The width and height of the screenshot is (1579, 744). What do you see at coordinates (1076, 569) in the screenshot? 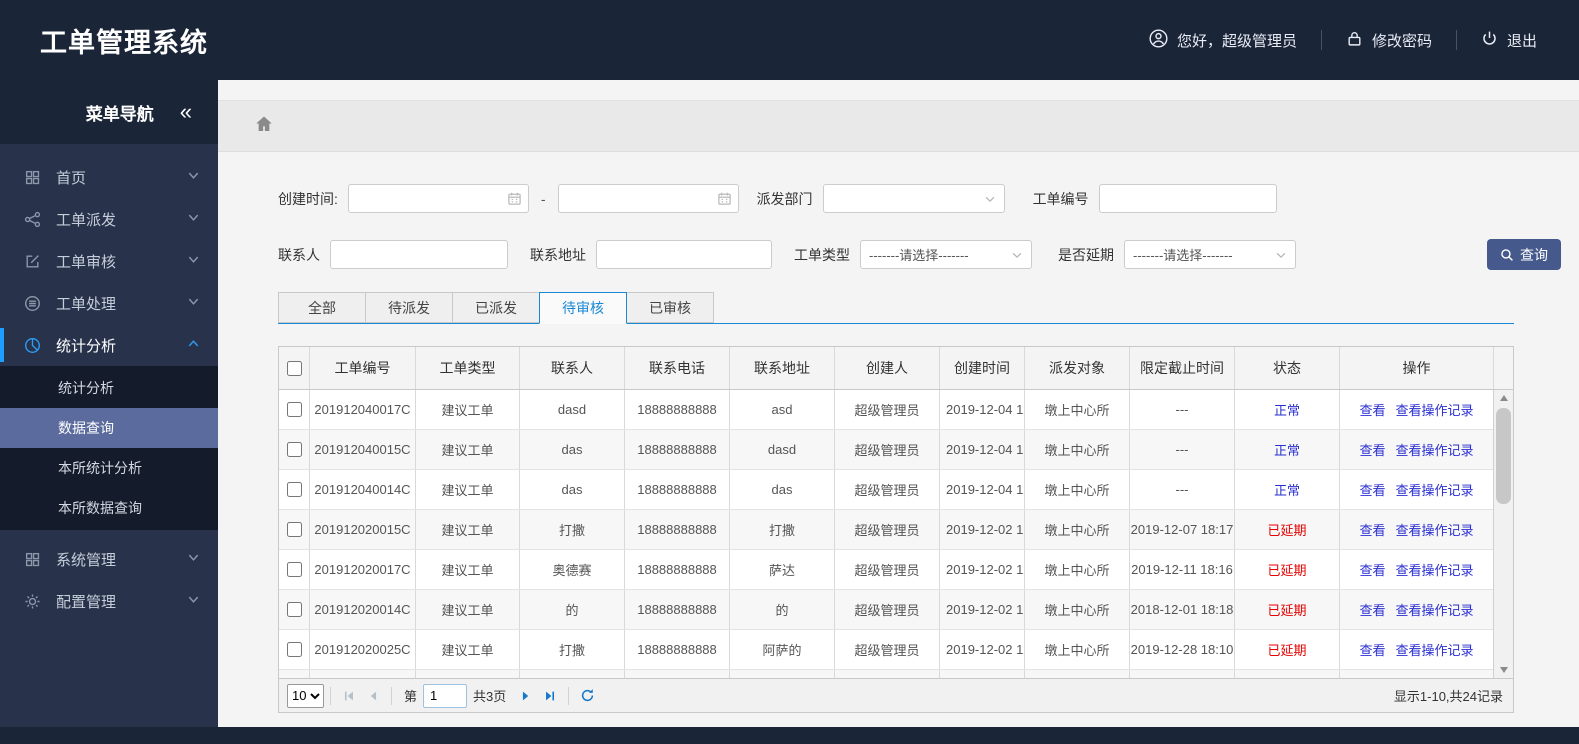
I see `cell-dispatch-target: 墩上中心所` at bounding box center [1076, 569].